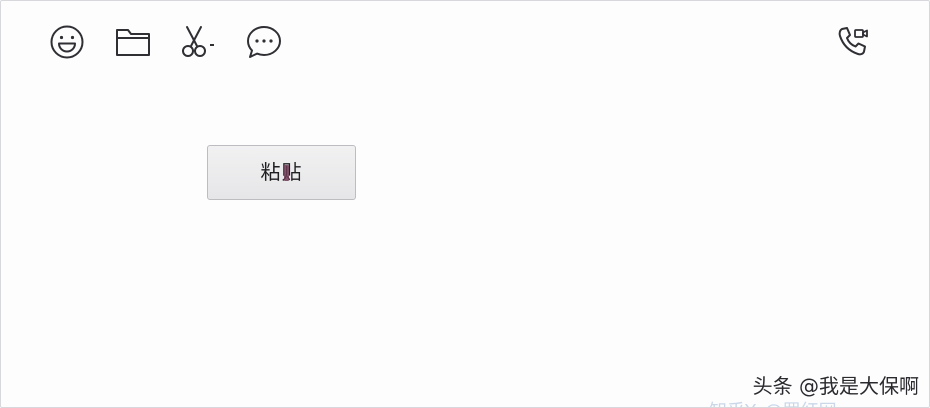 The image size is (930, 408). Describe the element at coordinates (133, 42) in the screenshot. I see `folder-icon` at that location.